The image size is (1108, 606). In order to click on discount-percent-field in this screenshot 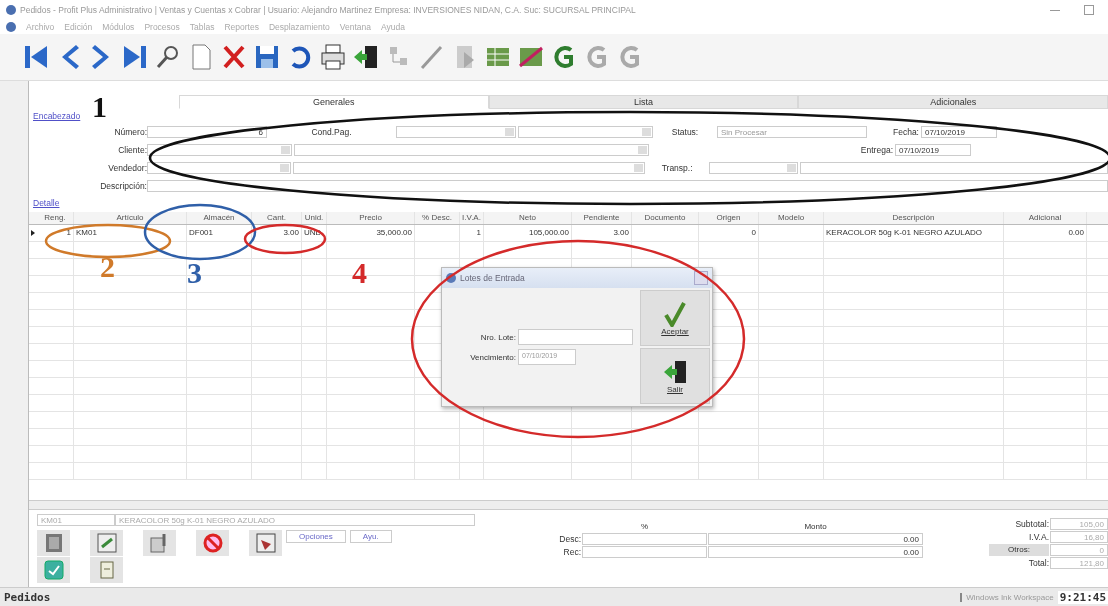, I will do `click(644, 539)`.